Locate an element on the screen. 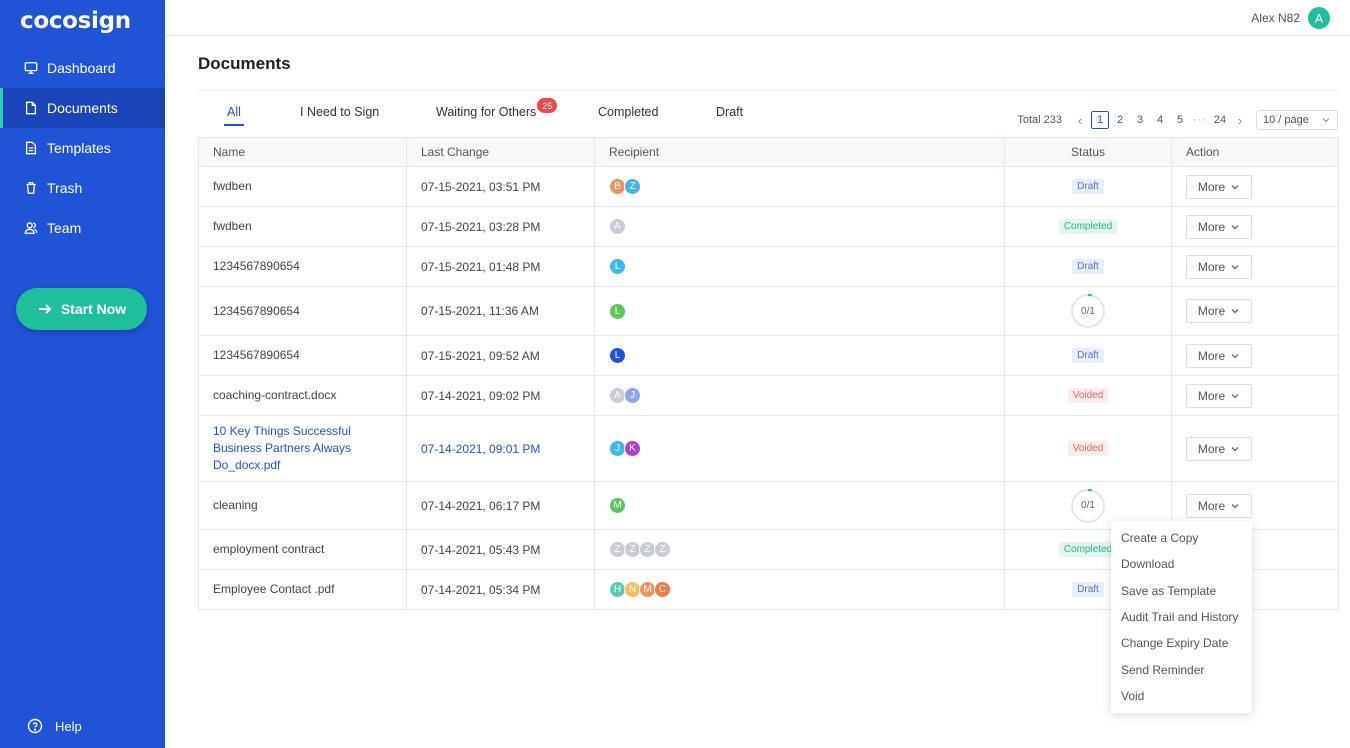  last-change-date: 07-15-2021, 01:48 PM is located at coordinates (501, 266).